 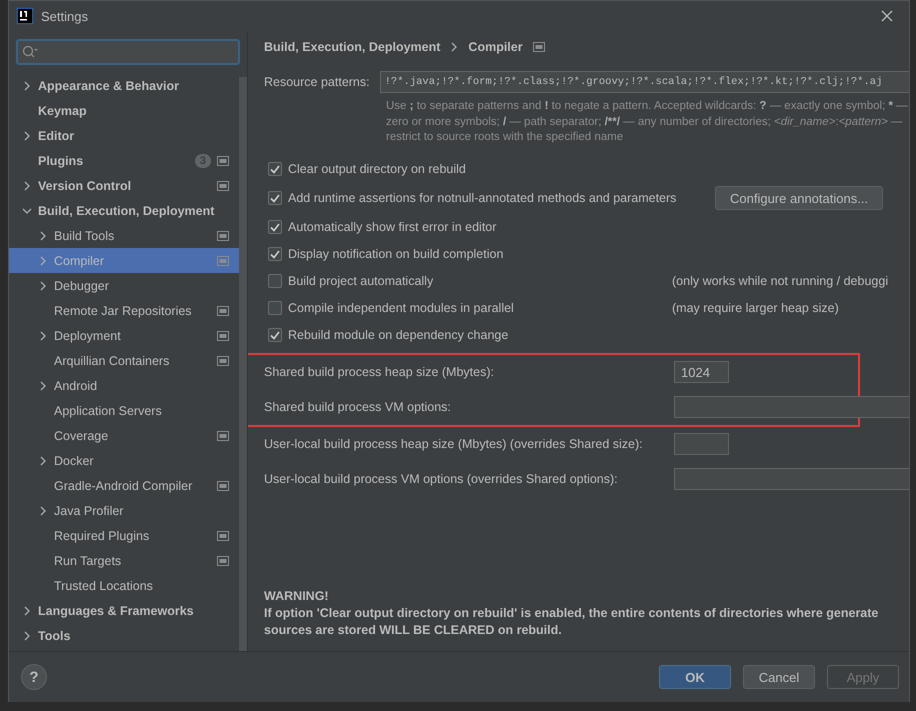 What do you see at coordinates (398, 335) in the screenshot?
I see `checkbox-label: Rebuild module on dependency change` at bounding box center [398, 335].